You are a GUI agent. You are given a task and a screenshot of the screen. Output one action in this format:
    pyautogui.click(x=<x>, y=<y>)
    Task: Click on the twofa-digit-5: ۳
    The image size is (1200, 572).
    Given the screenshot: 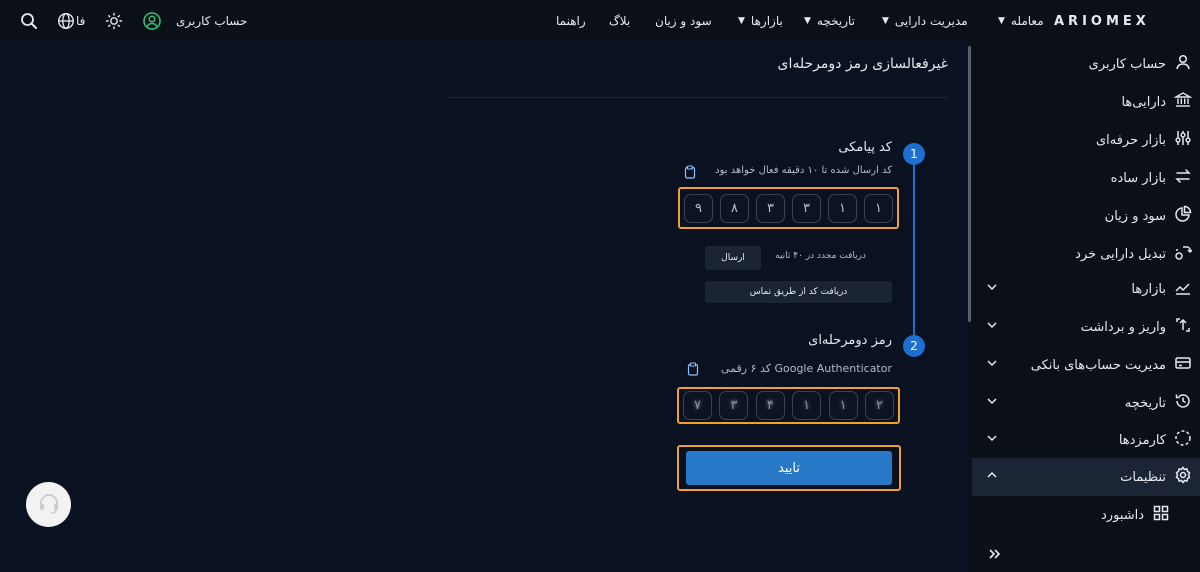 What is the action you would take?
    pyautogui.click(x=734, y=405)
    